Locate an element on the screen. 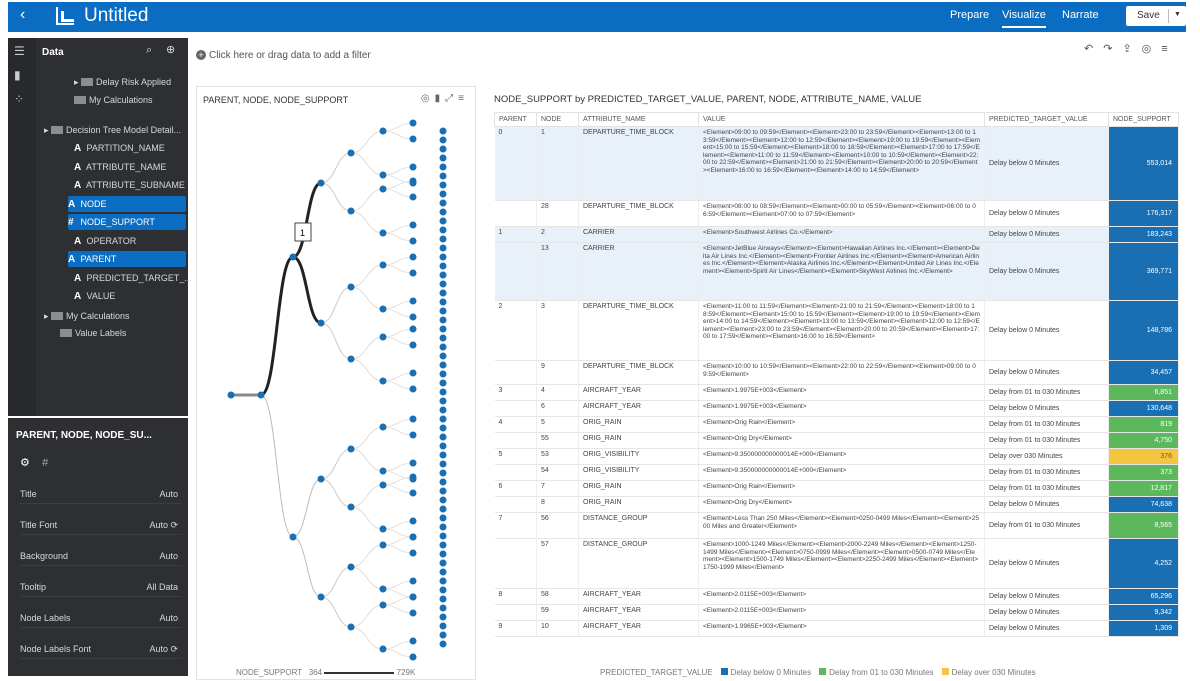 The image size is (1200, 681). column-header: NODE_SUPPORT is located at coordinates (1143, 119).